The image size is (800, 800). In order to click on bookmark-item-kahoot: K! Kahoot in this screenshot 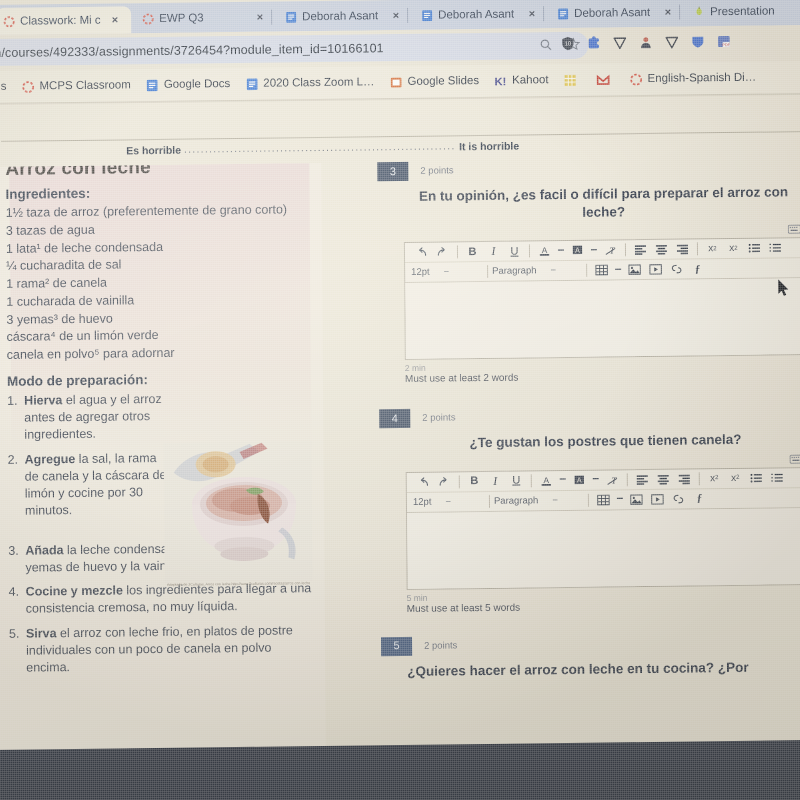, I will do `click(521, 81)`.